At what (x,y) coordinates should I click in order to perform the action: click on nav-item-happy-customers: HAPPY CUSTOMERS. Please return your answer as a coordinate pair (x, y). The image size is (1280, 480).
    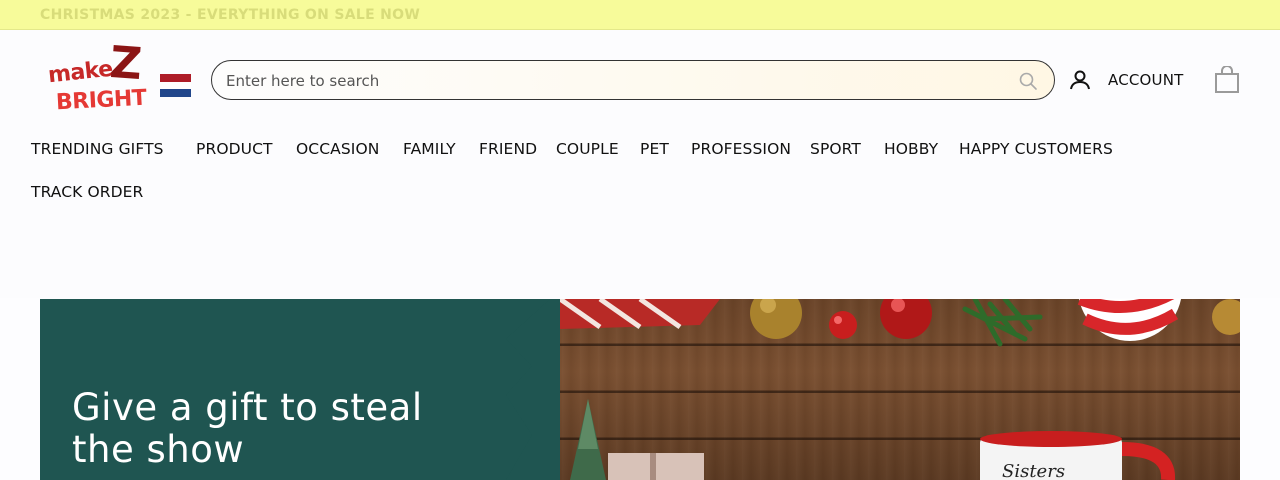
    Looking at the image, I should click on (1036, 149).